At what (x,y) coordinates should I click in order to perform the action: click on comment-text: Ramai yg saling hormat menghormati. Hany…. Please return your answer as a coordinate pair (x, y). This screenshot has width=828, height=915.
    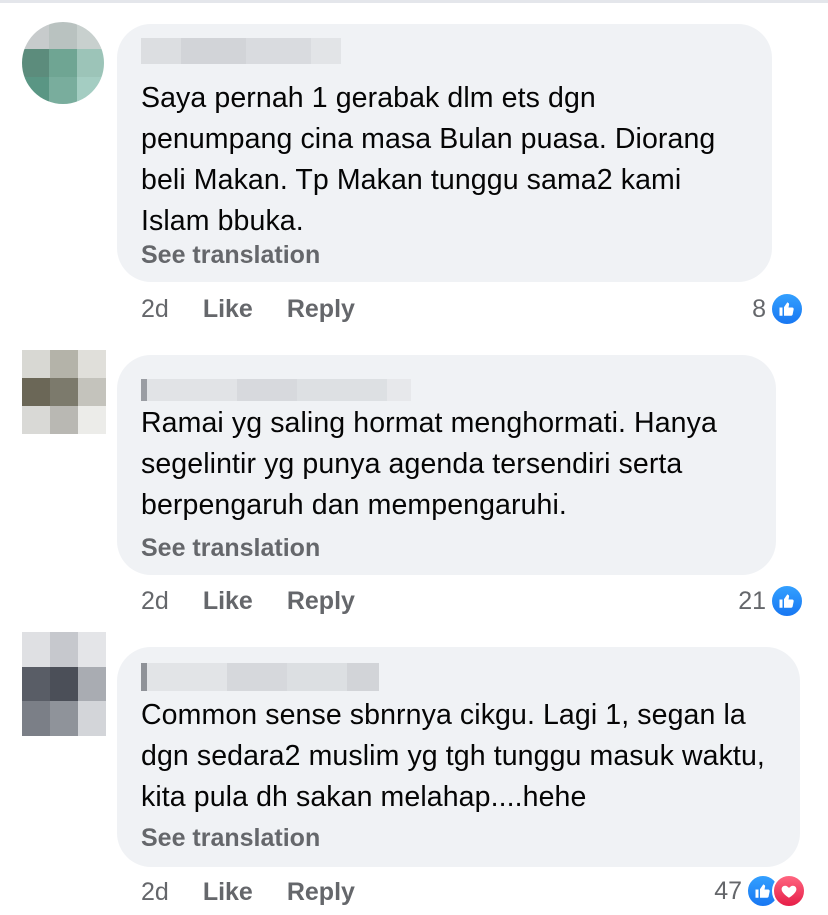
    Looking at the image, I should click on (429, 464).